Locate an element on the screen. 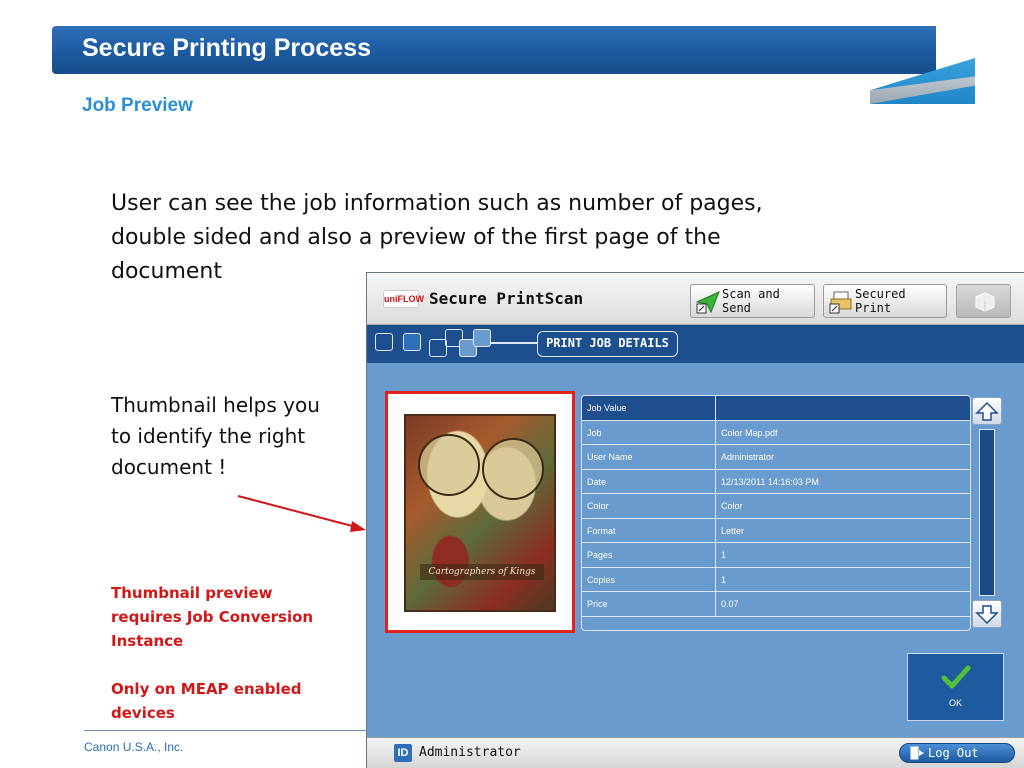 This screenshot has height=768, width=1024. box-icon is located at coordinates (985, 302).